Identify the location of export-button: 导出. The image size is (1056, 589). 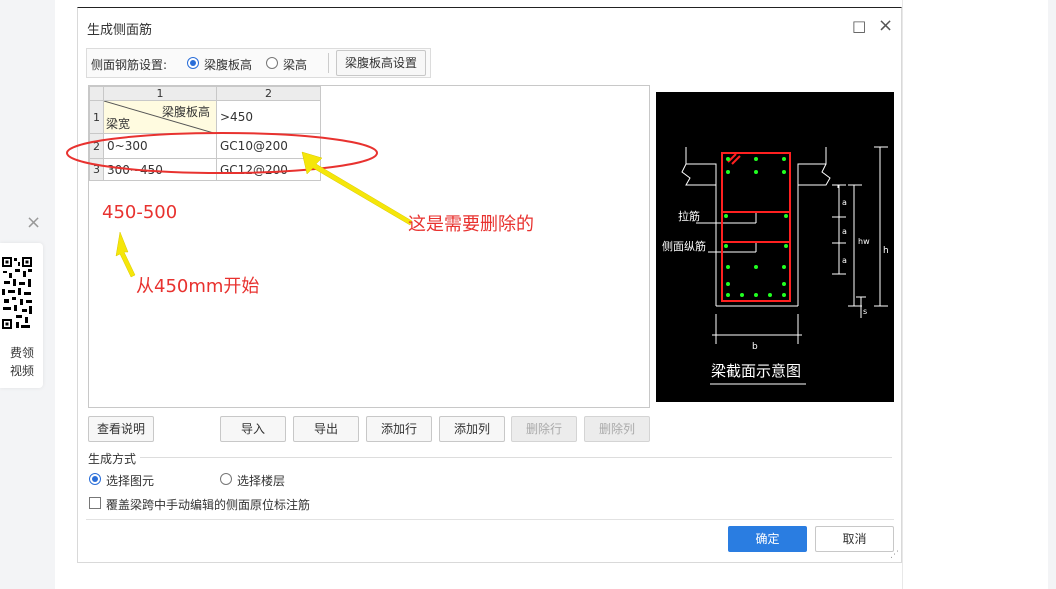
(326, 429).